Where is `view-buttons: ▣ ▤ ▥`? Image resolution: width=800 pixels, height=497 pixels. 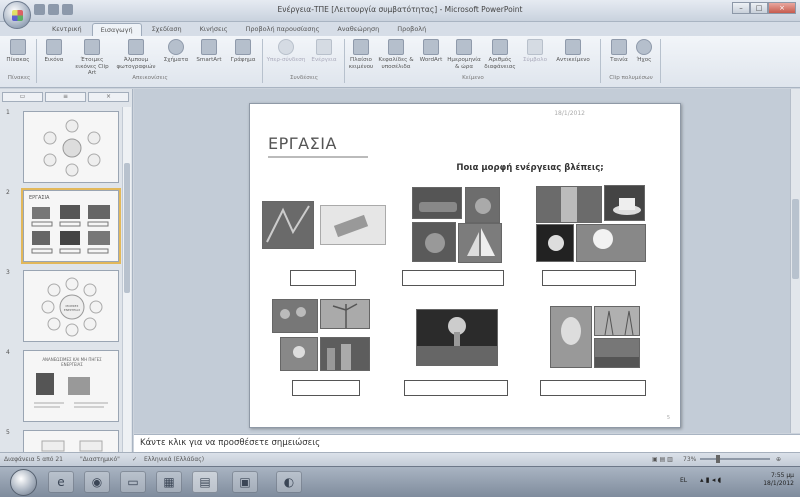 view-buttons: ▣ ▤ ▥ is located at coordinates (662, 459).